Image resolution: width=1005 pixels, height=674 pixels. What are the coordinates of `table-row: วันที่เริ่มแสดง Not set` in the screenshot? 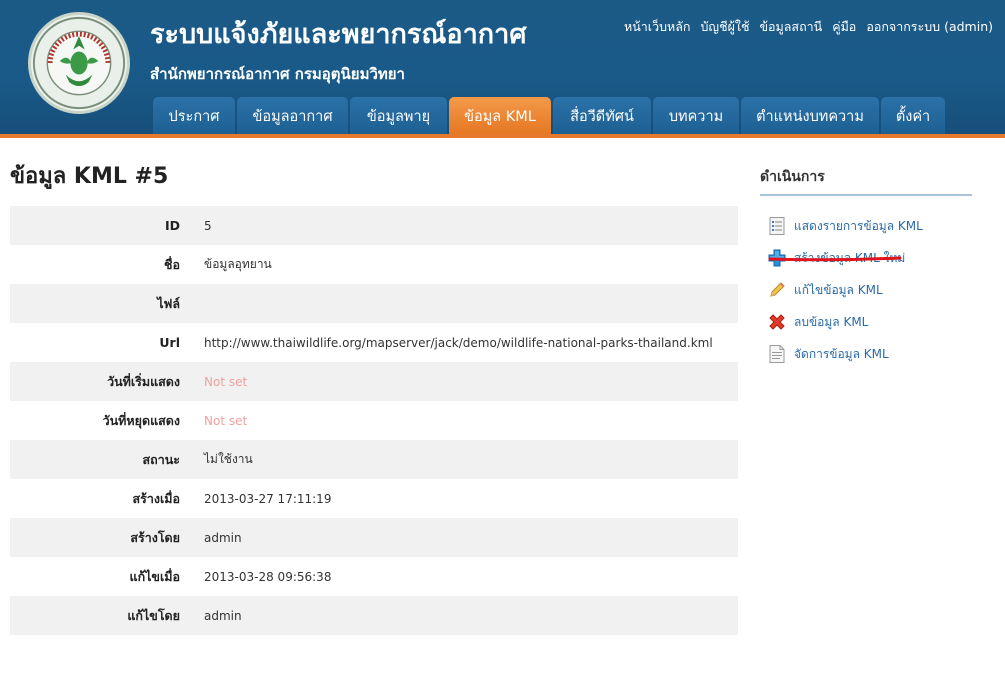 It's located at (374, 381).